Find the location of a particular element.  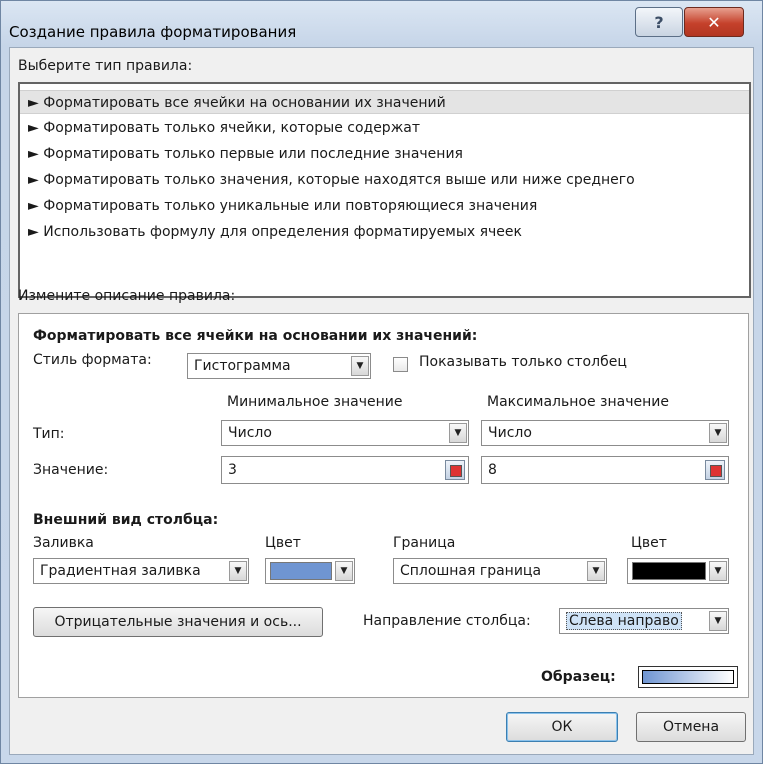

border-label: Граница is located at coordinates (424, 543).